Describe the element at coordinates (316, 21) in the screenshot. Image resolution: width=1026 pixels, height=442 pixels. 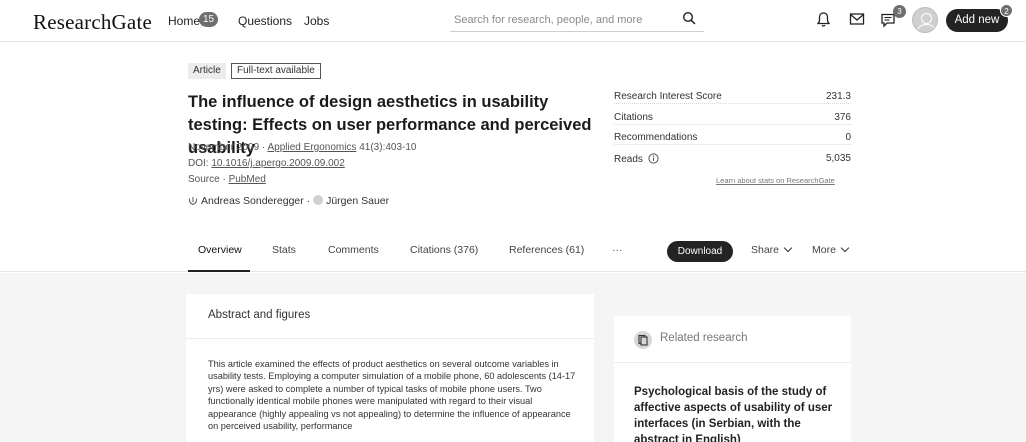
I see `nav-jobs-link: Jobs` at that location.